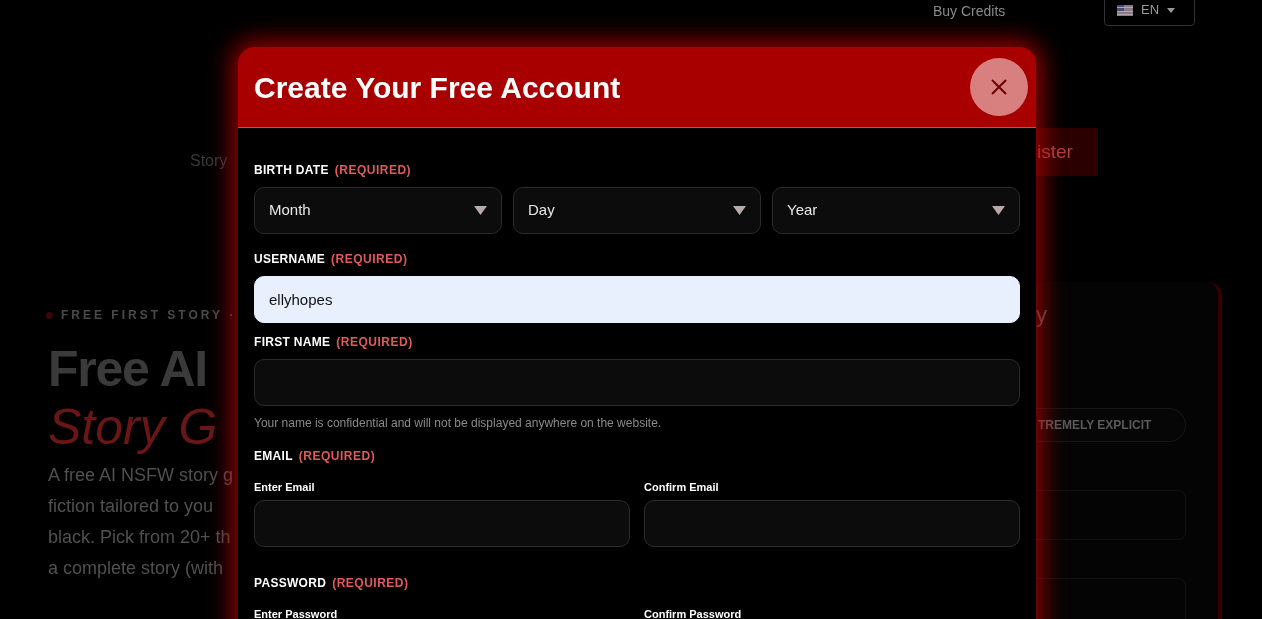 This screenshot has height=619, width=1262. I want to click on paragraph-line: A free AI NSFW story g, so click(141, 475).